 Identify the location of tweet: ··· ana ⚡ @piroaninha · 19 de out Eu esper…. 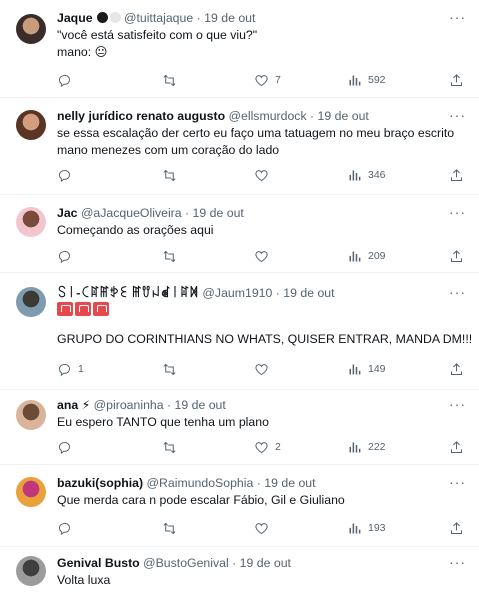
(239, 427).